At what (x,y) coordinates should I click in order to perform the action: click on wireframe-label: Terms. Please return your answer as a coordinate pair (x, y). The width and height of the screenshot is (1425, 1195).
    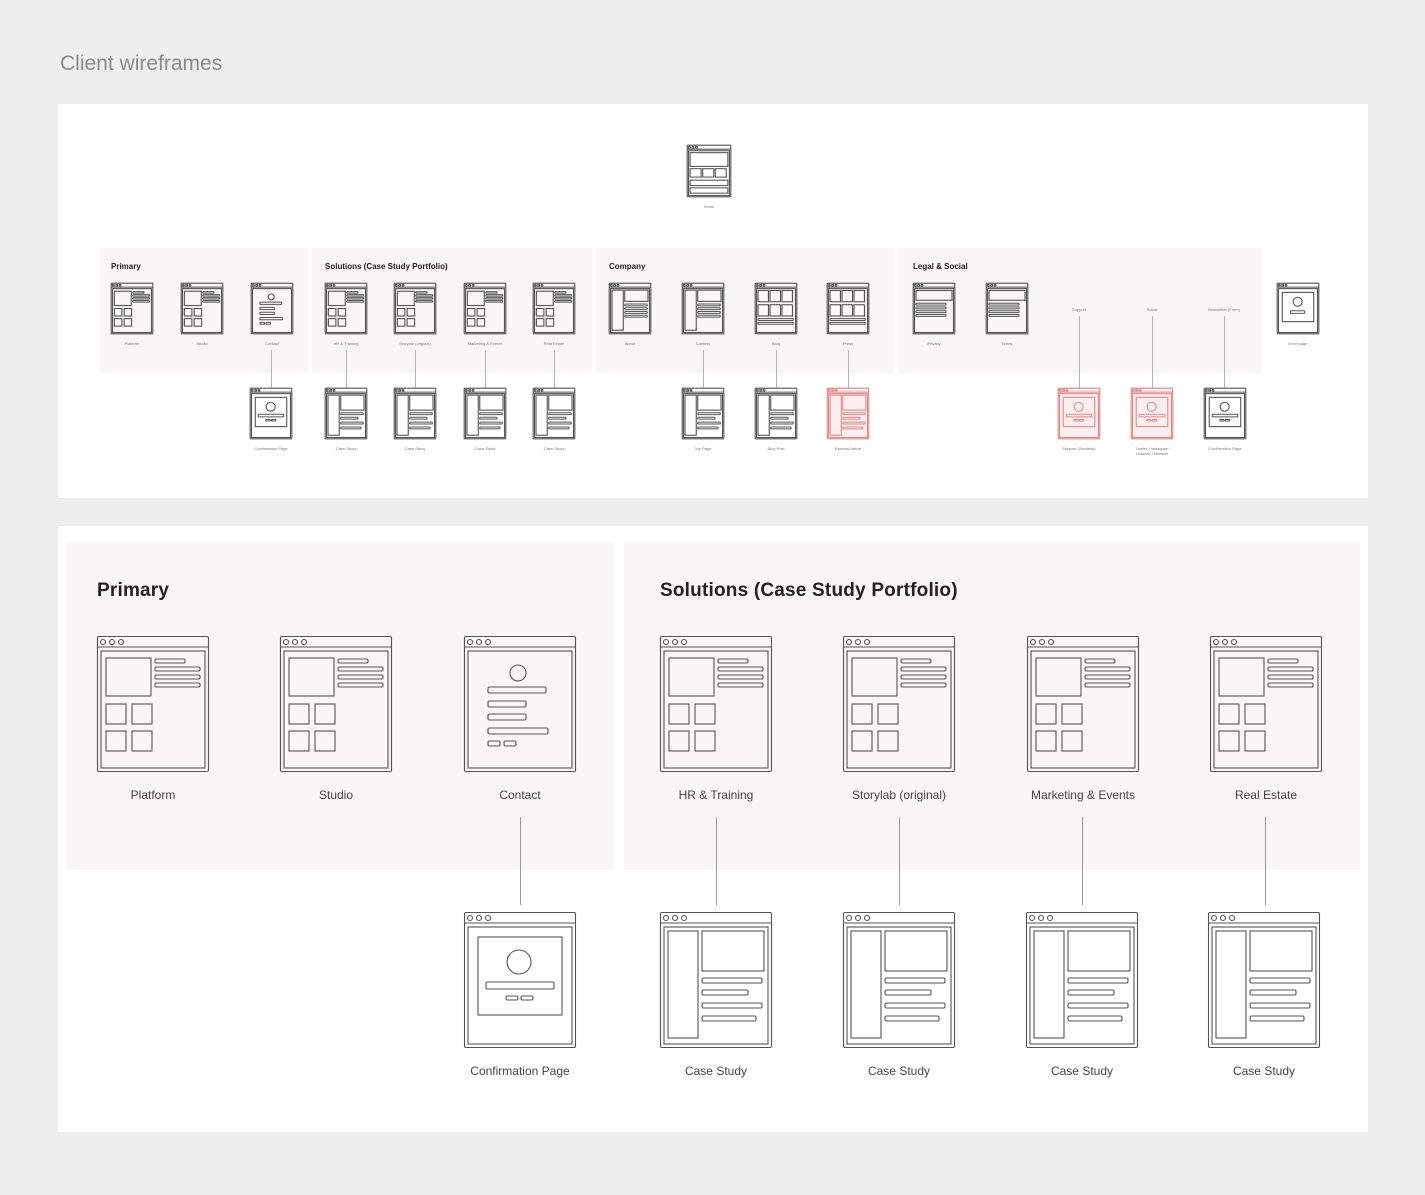
    Looking at the image, I should click on (1007, 343).